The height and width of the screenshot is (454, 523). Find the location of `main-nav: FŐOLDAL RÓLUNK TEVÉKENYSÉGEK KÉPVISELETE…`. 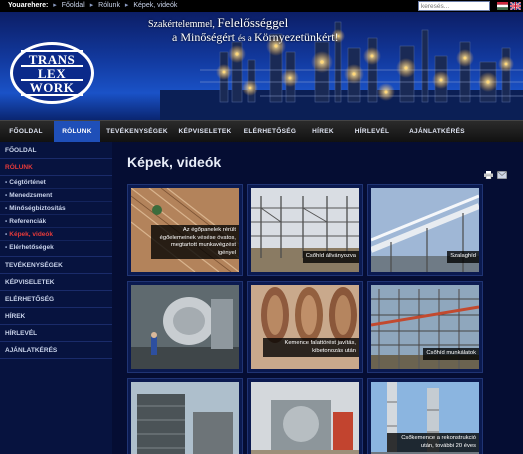

main-nav: FŐOLDAL RÓLUNK TEVÉKENYSÉGEK KÉPVISELETE… is located at coordinates (261, 131).